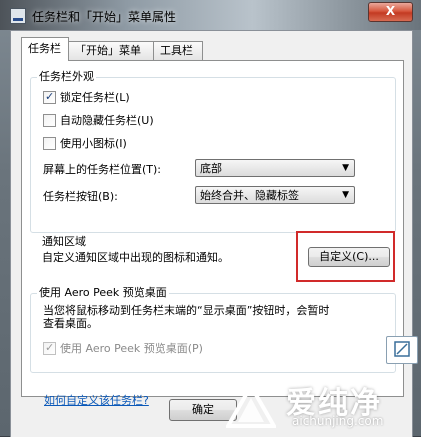 Image resolution: width=421 pixels, height=437 pixels. I want to click on position-label: 屏幕上的任务栏位置(T):, so click(102, 169).